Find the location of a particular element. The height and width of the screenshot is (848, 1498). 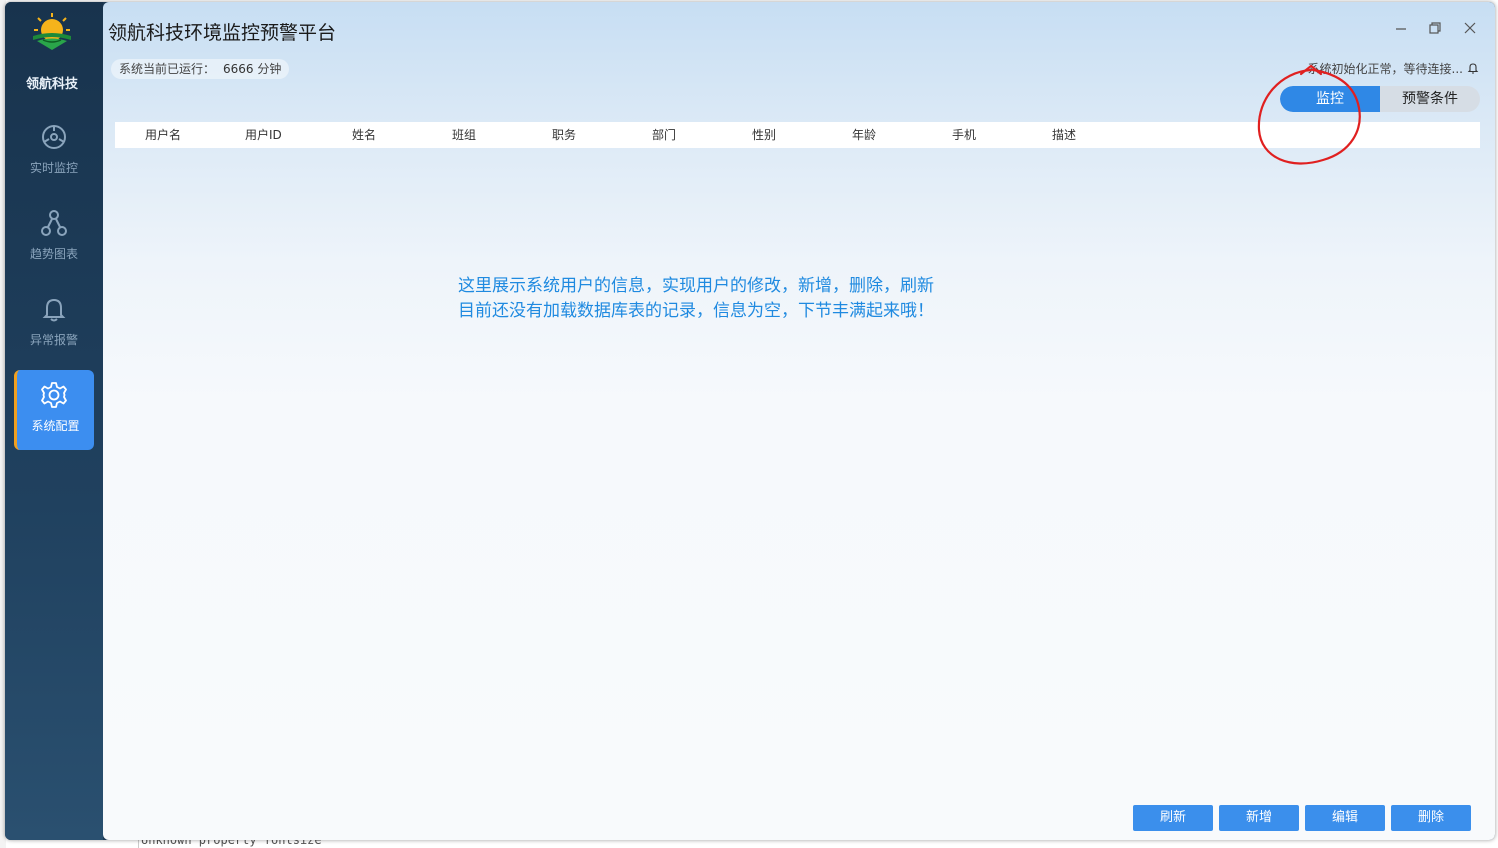

sidebar-item-label: 实时监控 is located at coordinates (53, 168).